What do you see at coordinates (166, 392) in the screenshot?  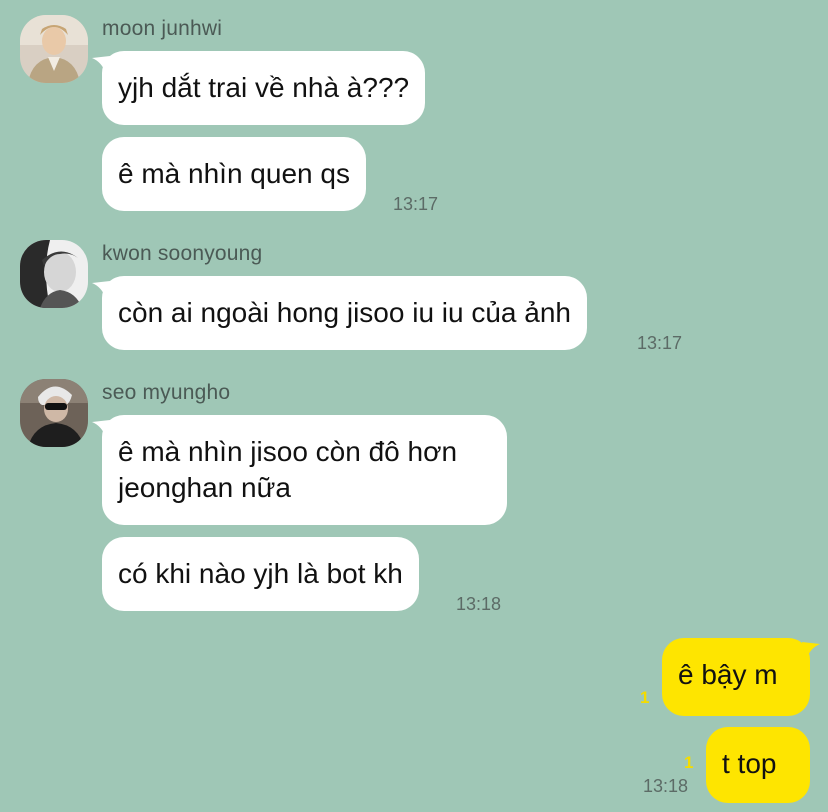 I see `sender-name: seo myungho` at bounding box center [166, 392].